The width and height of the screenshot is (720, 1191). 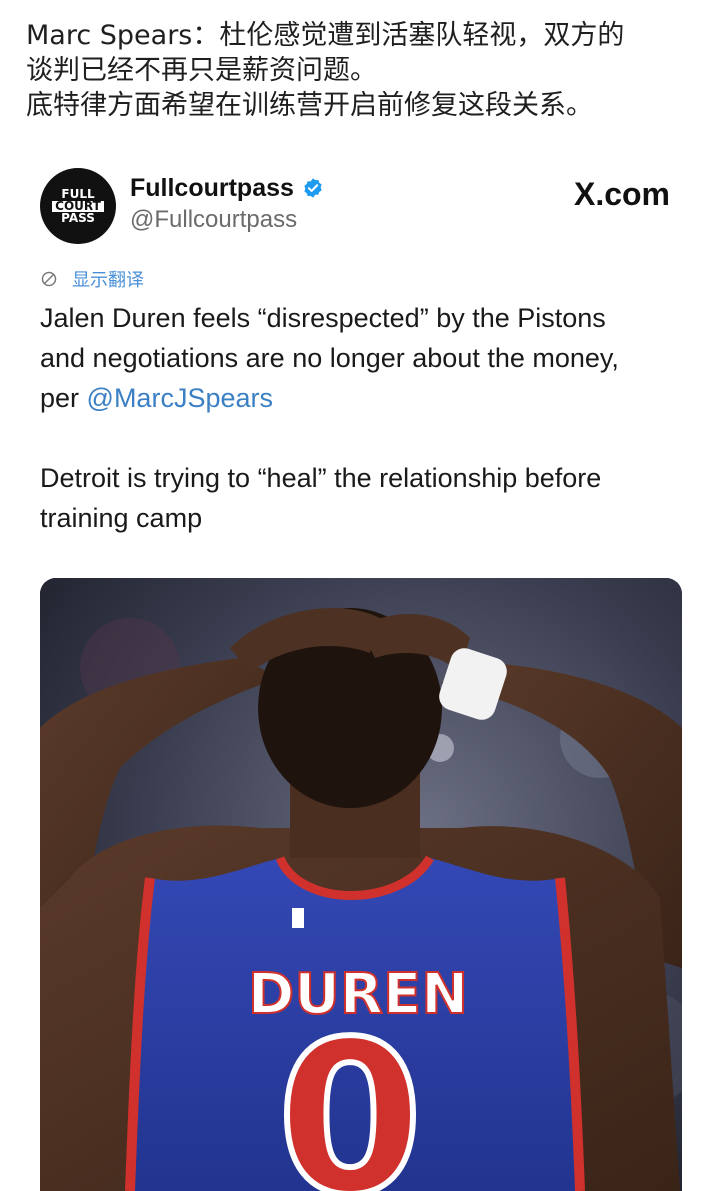 I want to click on account-handle: @Fullcourtpass, so click(x=213, y=220).